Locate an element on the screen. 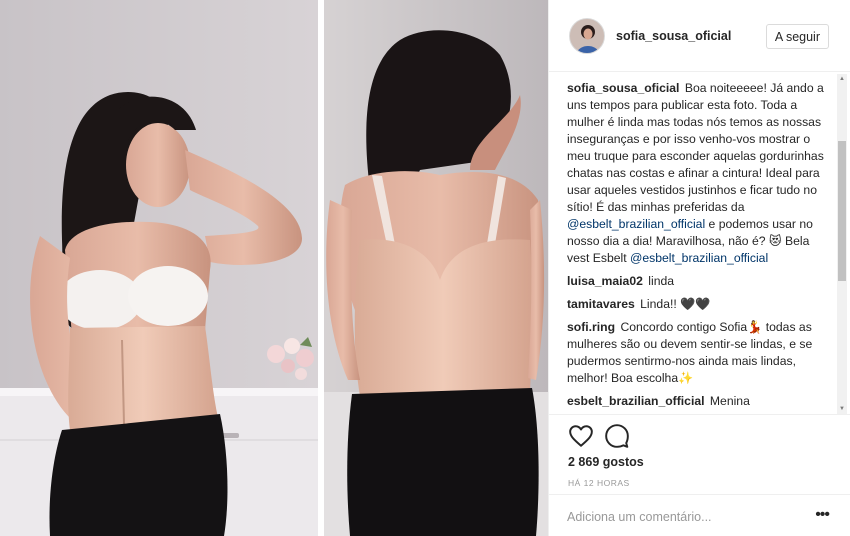 This screenshot has height=536, width=850. caption-username: sofia_sousa_oficial is located at coordinates (623, 88).